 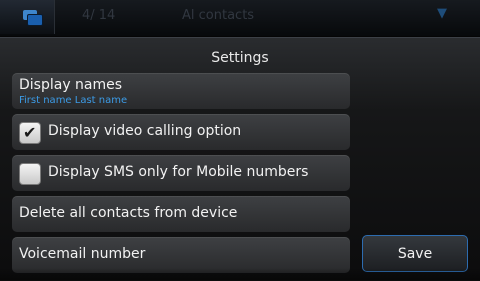 I want to click on video-calling-item: ✔ Display video calling option, so click(x=181, y=132).